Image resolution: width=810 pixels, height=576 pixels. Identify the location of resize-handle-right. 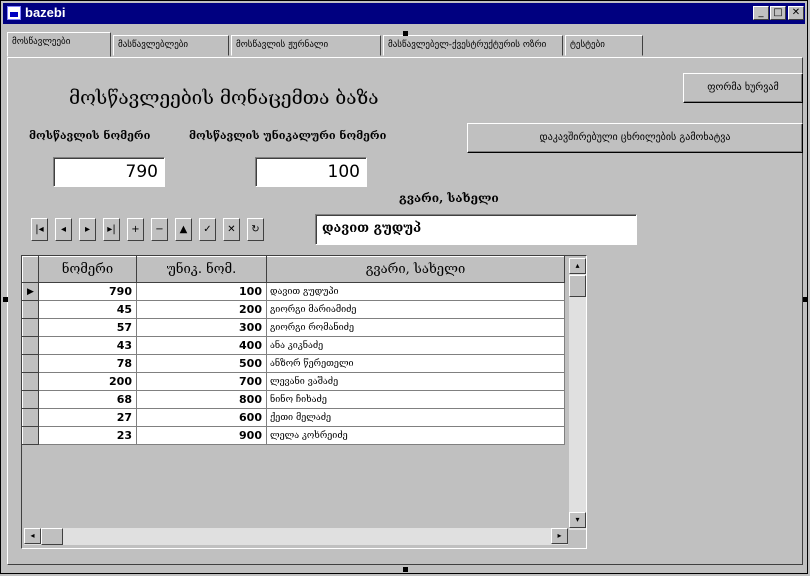
(805, 299).